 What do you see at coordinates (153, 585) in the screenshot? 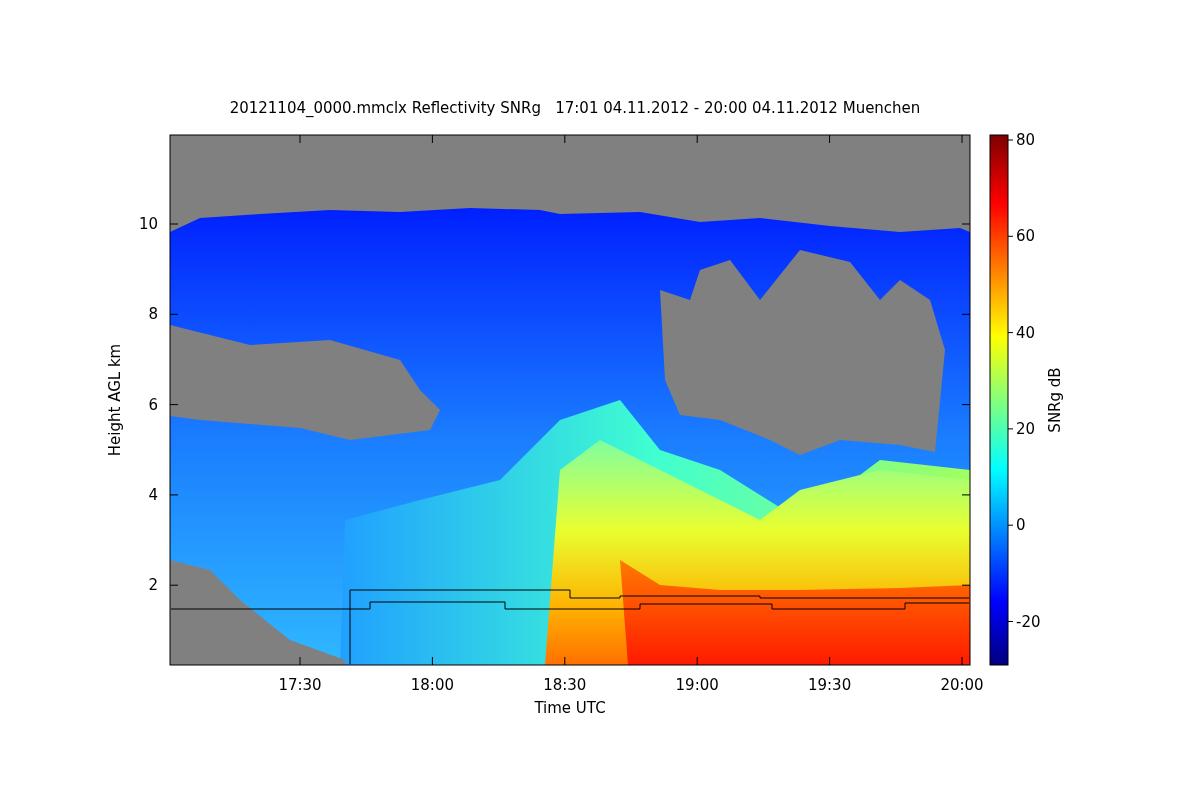
I see `y-tick-label: 2` at bounding box center [153, 585].